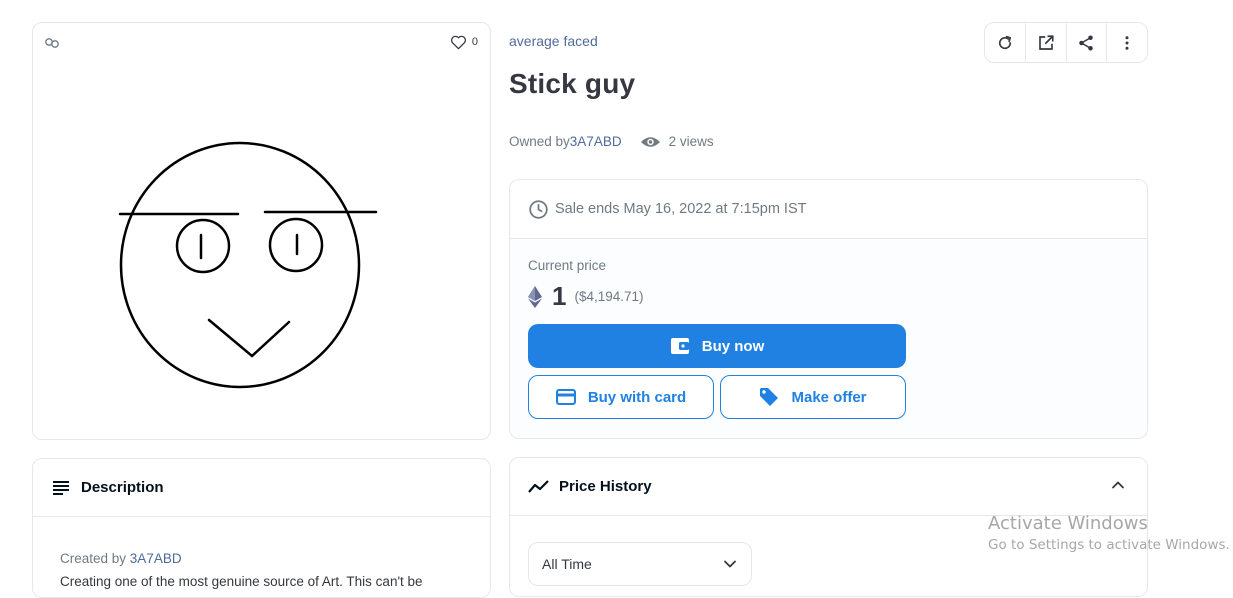 This screenshot has height=598, width=1233. I want to click on created-by-row: Created by 3A7ABD, so click(121, 558).